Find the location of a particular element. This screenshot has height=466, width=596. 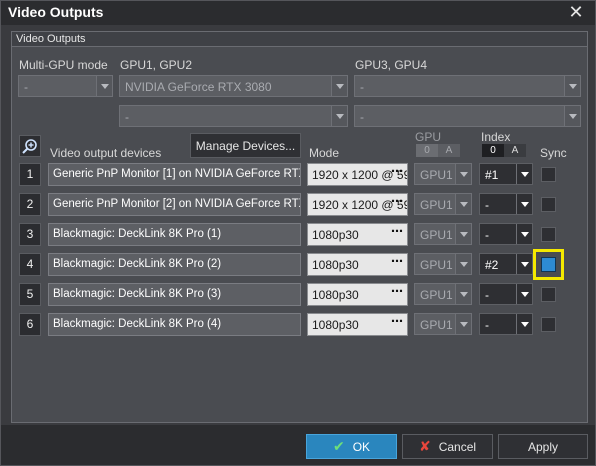

gpu34-select-2: - is located at coordinates (467, 116).